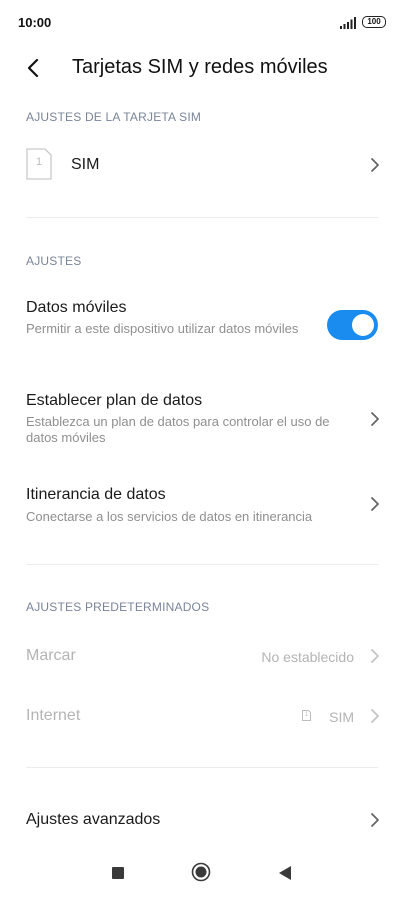 This screenshot has height=897, width=404. Describe the element at coordinates (114, 400) in the screenshot. I see `data-plan-title: Establecer plan de datos` at that location.